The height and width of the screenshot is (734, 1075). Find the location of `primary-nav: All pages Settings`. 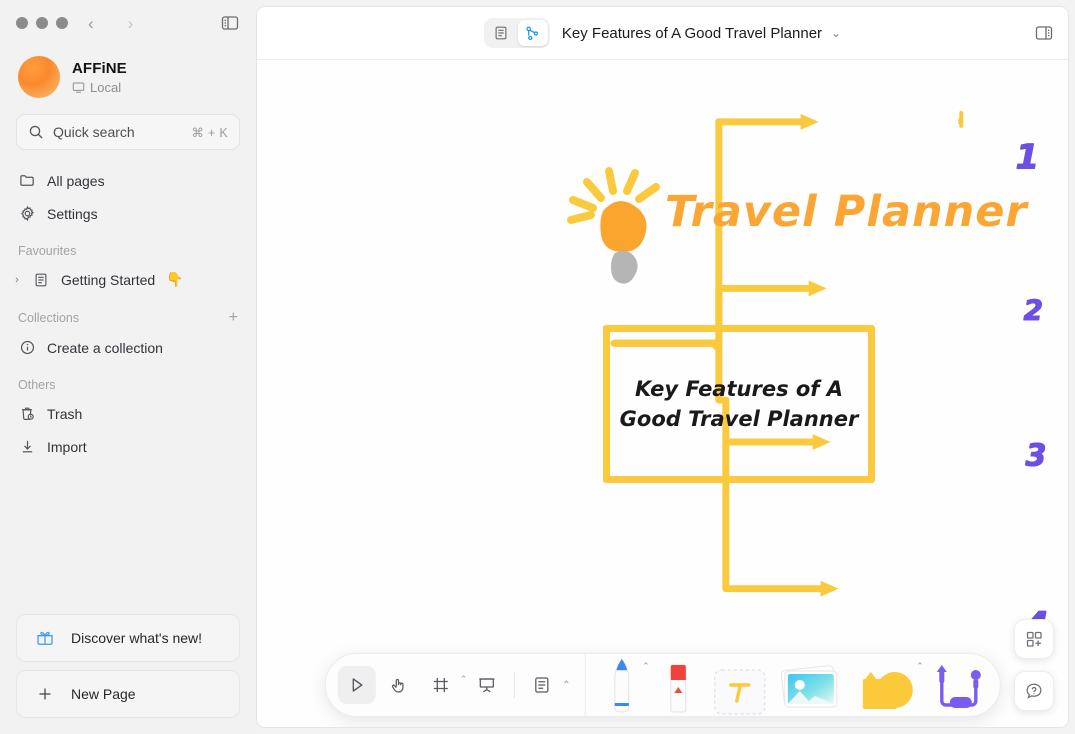

primary-nav: All pages Settings is located at coordinates (128, 197).